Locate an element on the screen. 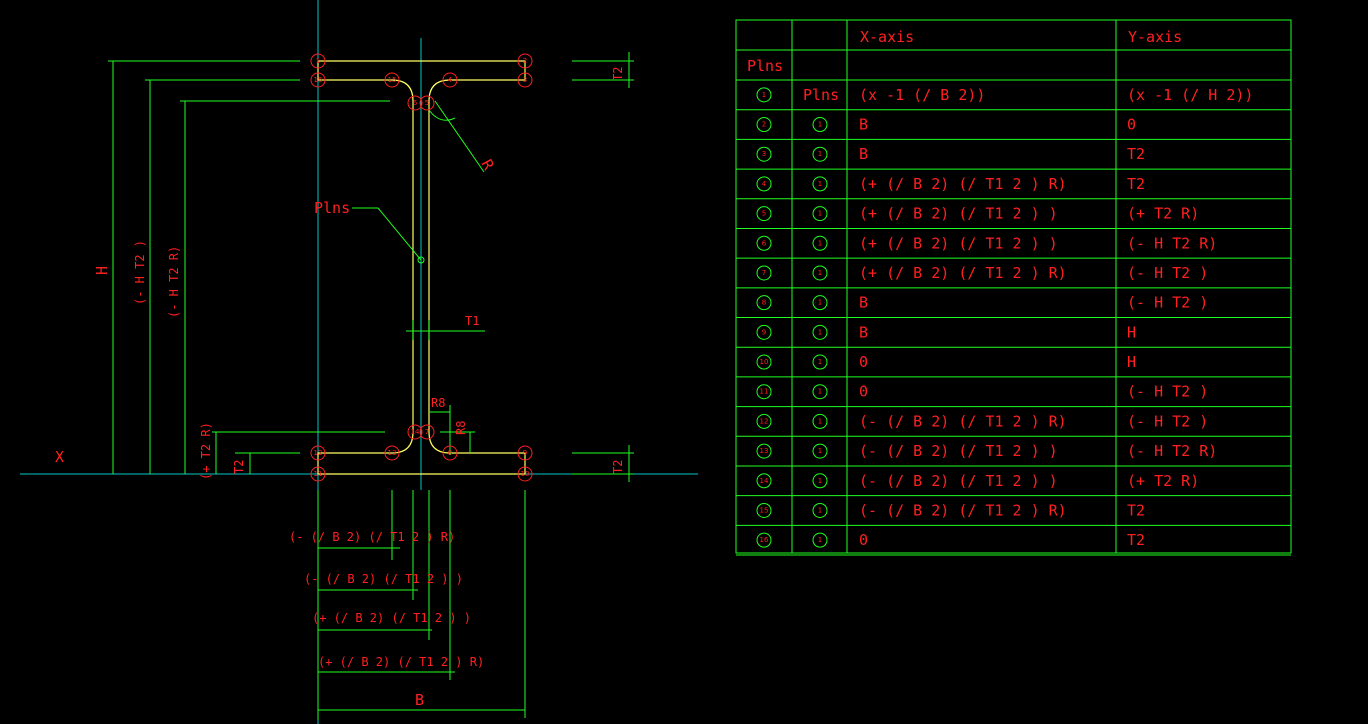 The image size is (1368, 724). row-number: 11 is located at coordinates (764, 392).